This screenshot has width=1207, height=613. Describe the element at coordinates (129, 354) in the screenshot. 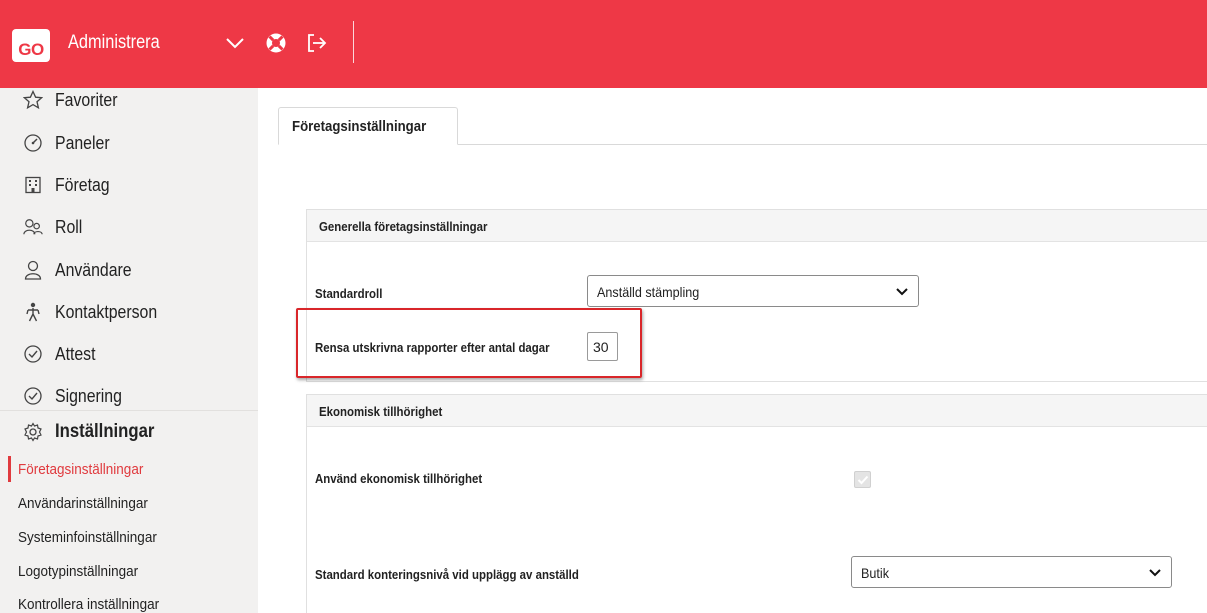

I see `sidebar-item-attest: Attest` at that location.